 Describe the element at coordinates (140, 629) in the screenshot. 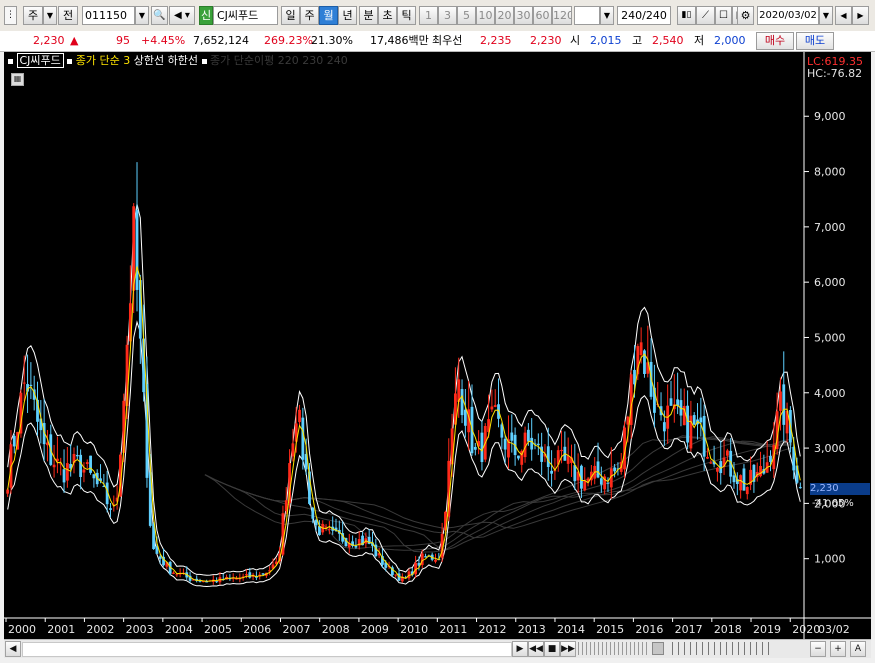

I see `x-tick-label: 2003` at that location.